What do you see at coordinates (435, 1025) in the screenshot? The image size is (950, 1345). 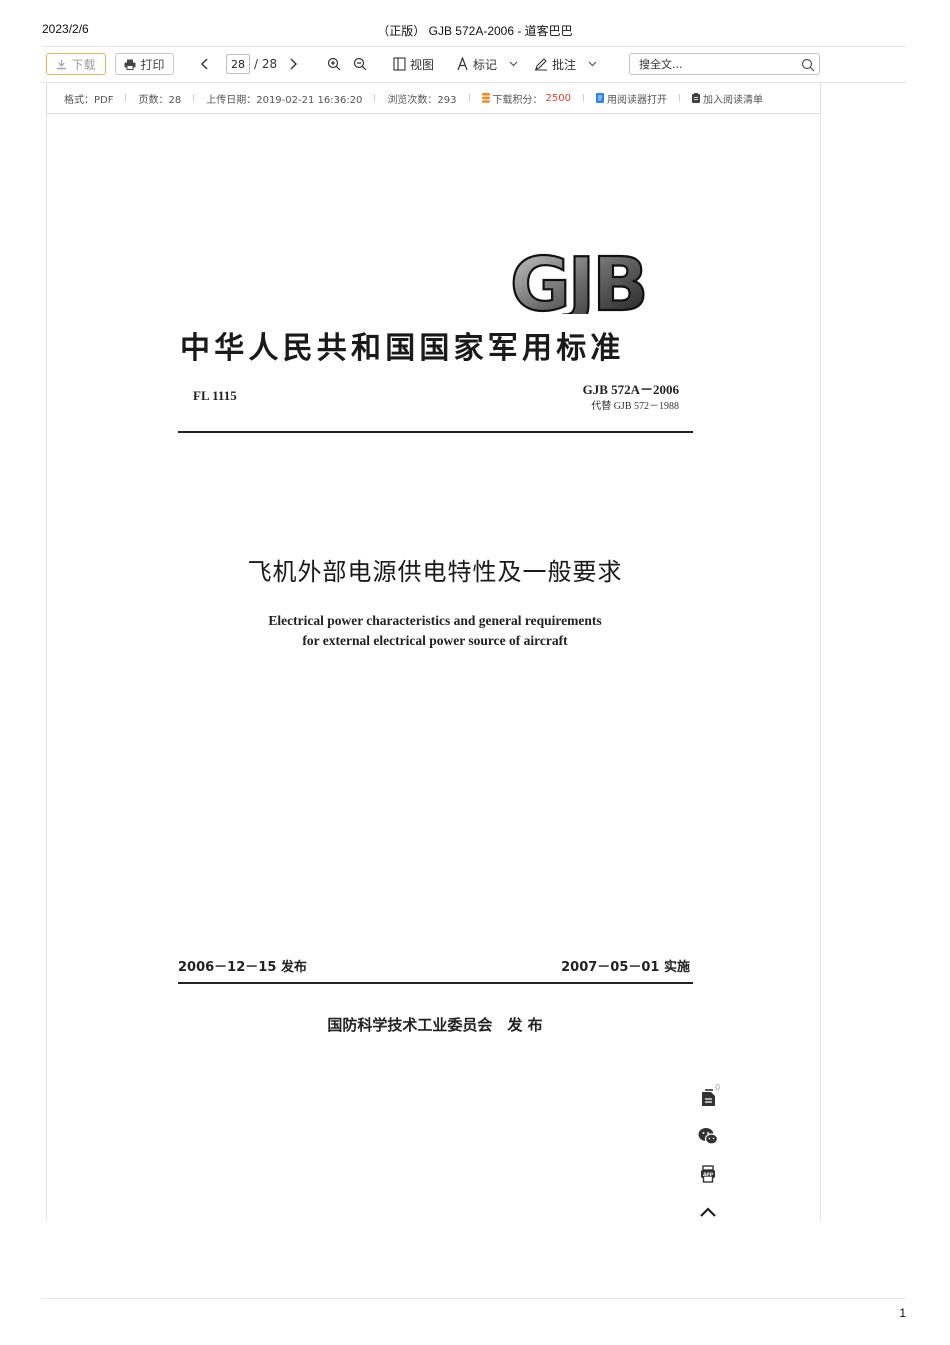 I see `issuer: 国防科学技术工业委员会 发 布` at bounding box center [435, 1025].